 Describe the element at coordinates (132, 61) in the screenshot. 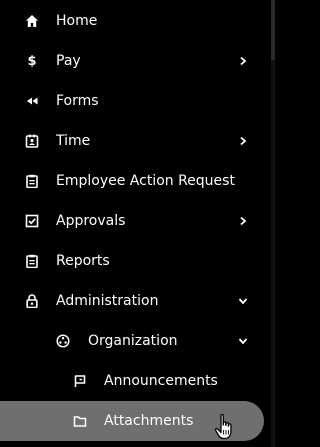

I see `nav-item-pay: $ Pay` at that location.